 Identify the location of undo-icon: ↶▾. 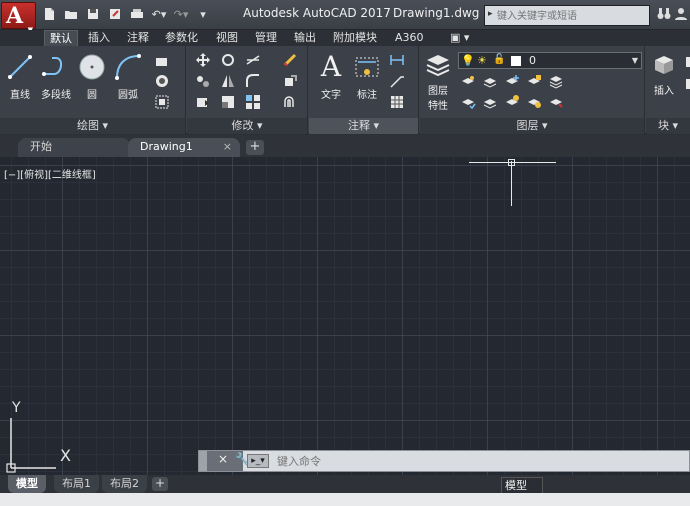
(159, 15).